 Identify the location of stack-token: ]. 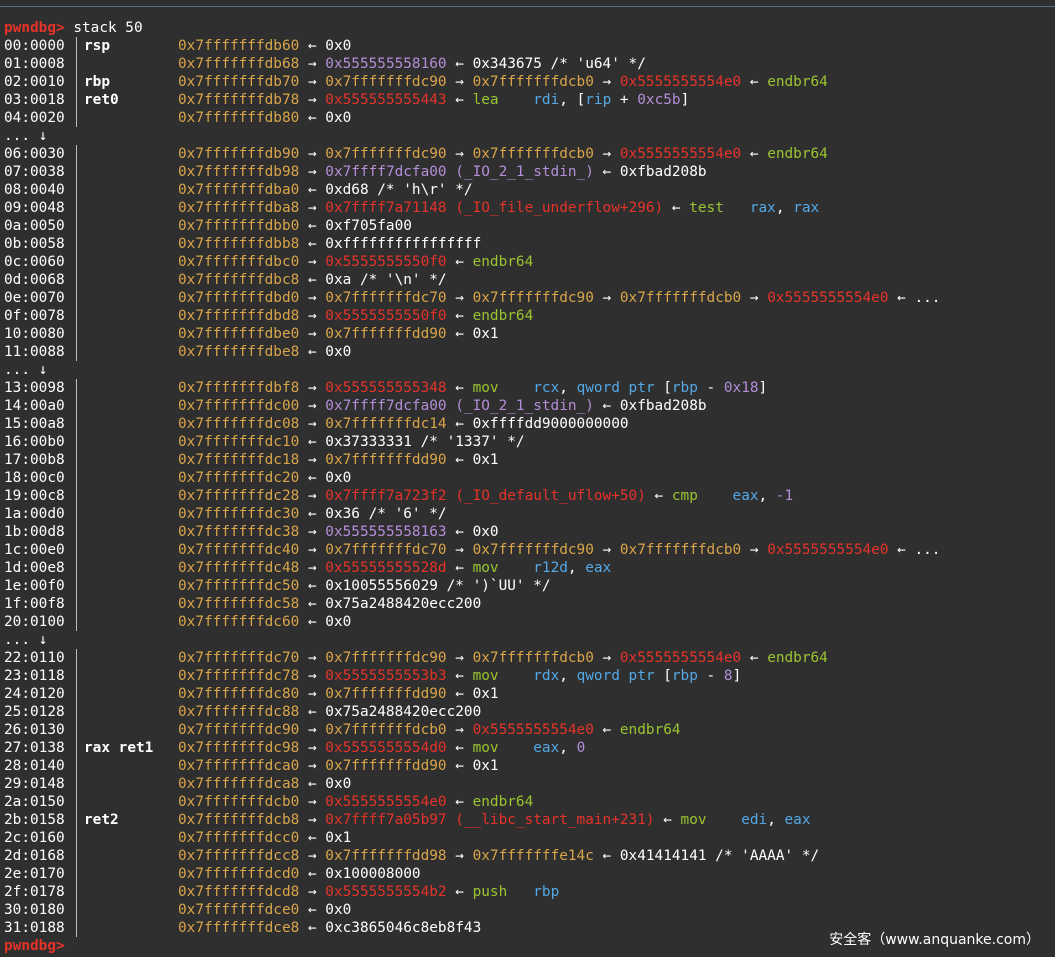
(737, 676).